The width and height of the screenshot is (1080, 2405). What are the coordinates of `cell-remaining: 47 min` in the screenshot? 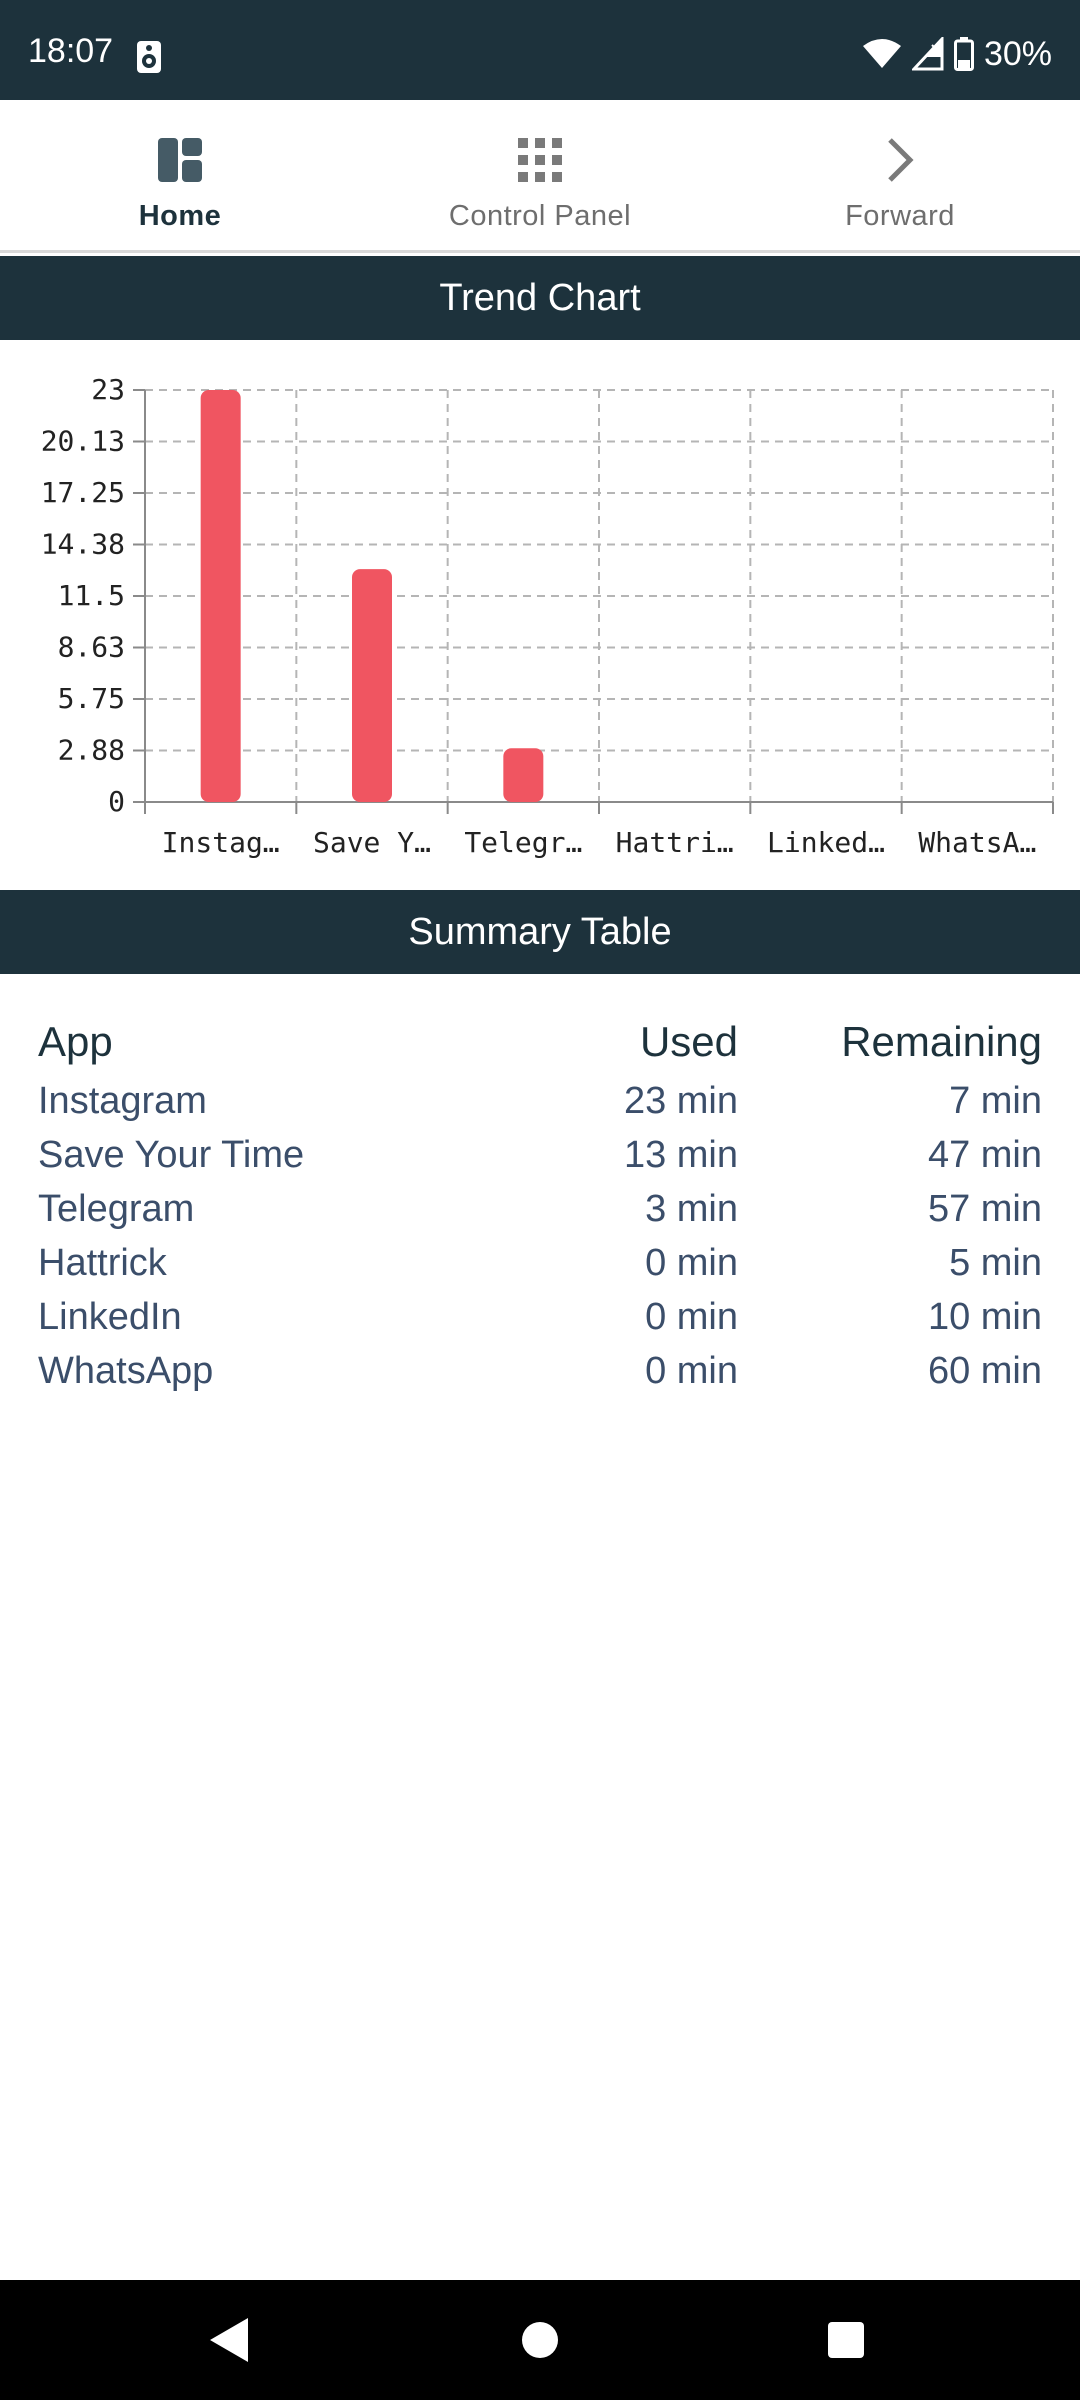 It's located at (984, 1154).